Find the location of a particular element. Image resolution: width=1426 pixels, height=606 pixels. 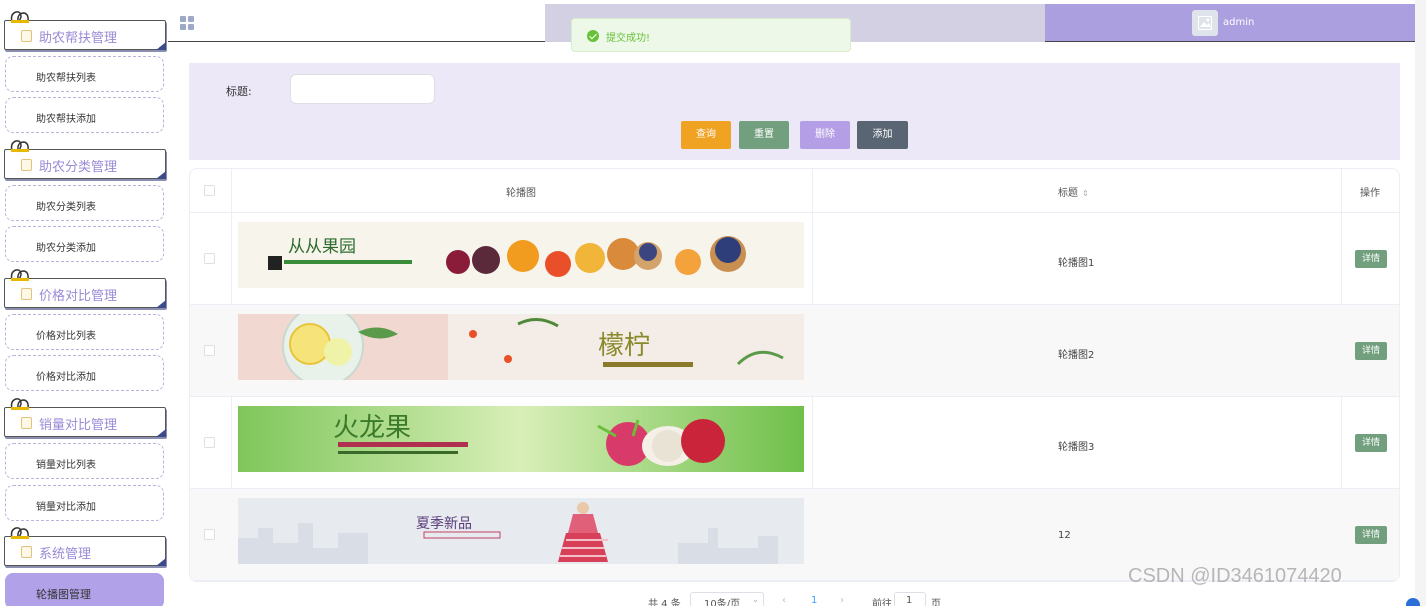

prev-page-icon: ‹ is located at coordinates (784, 600).